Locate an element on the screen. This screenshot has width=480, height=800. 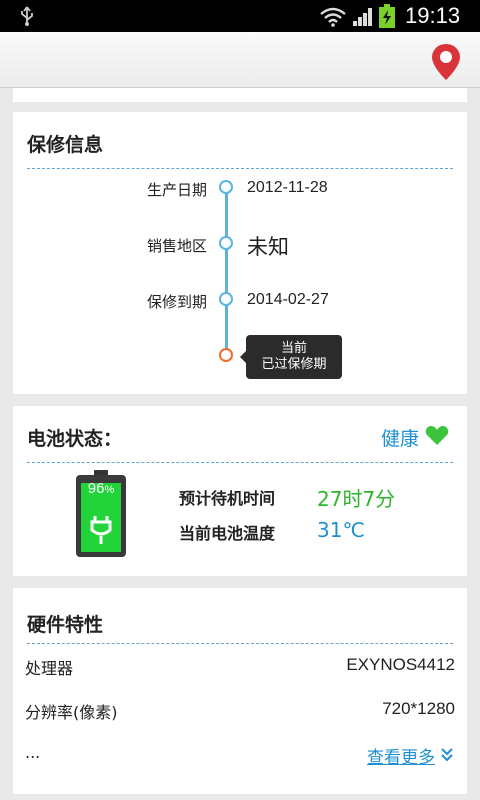
sales-region-value: 未知 is located at coordinates (268, 247).